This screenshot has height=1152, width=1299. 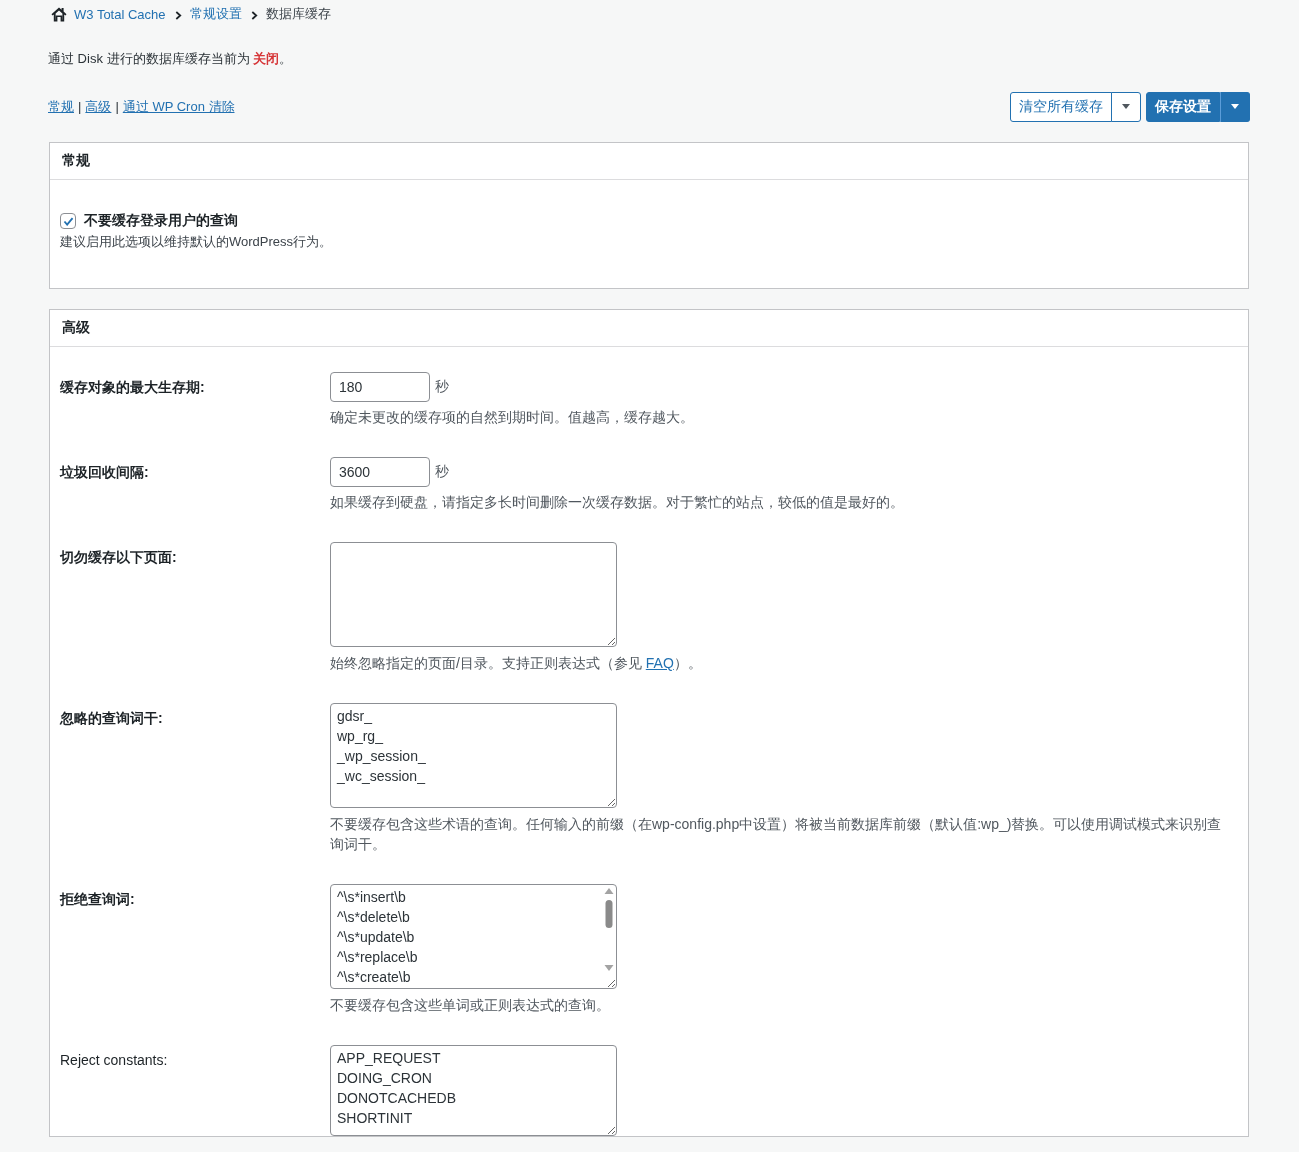 I want to click on nav-link: 常规, so click(x=61, y=106).